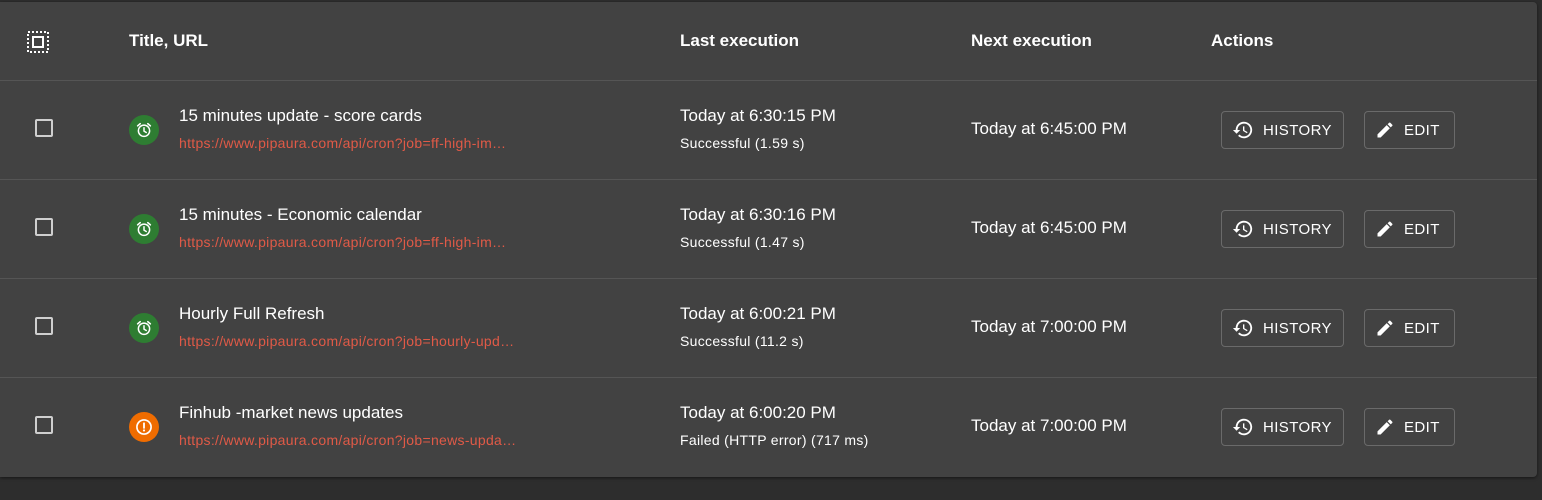 This screenshot has height=500, width=1542. Describe the element at coordinates (38, 42) in the screenshot. I see `select-all-icon` at that location.